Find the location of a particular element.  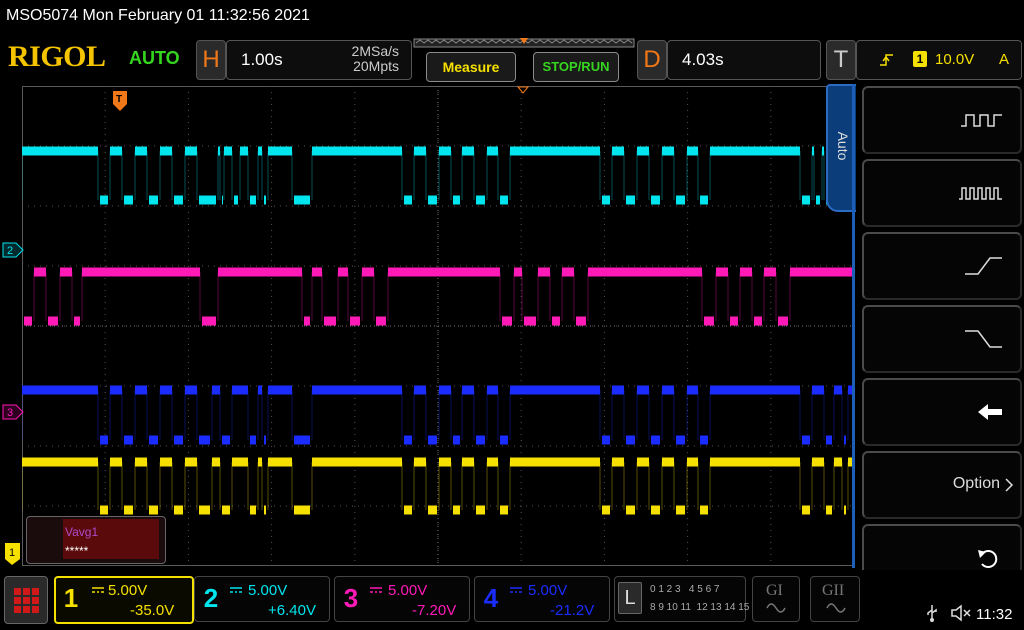

horizontal-letter: H is located at coordinates (211, 60).